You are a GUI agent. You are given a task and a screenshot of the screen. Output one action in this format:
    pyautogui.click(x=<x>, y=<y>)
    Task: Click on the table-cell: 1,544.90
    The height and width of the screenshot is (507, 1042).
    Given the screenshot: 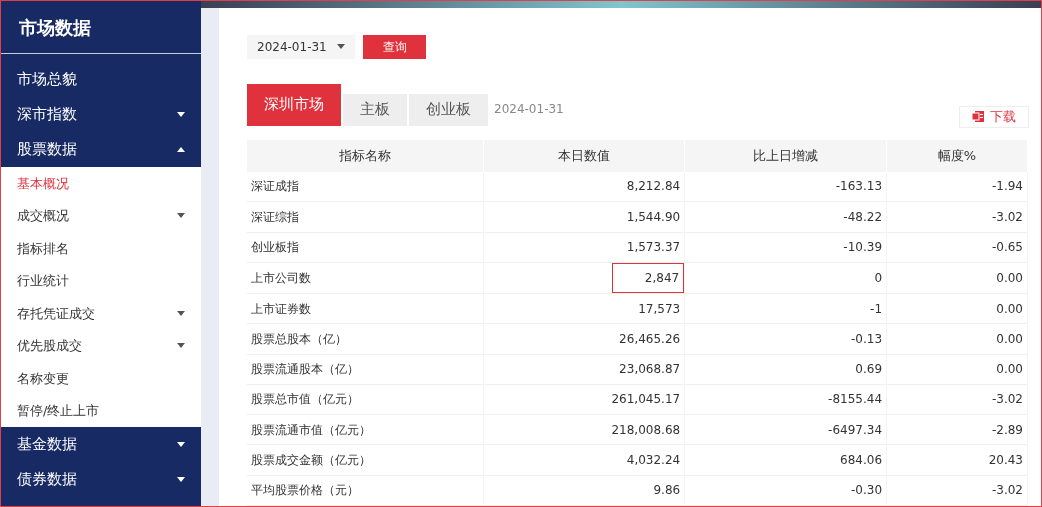 What is the action you would take?
    pyautogui.click(x=653, y=216)
    